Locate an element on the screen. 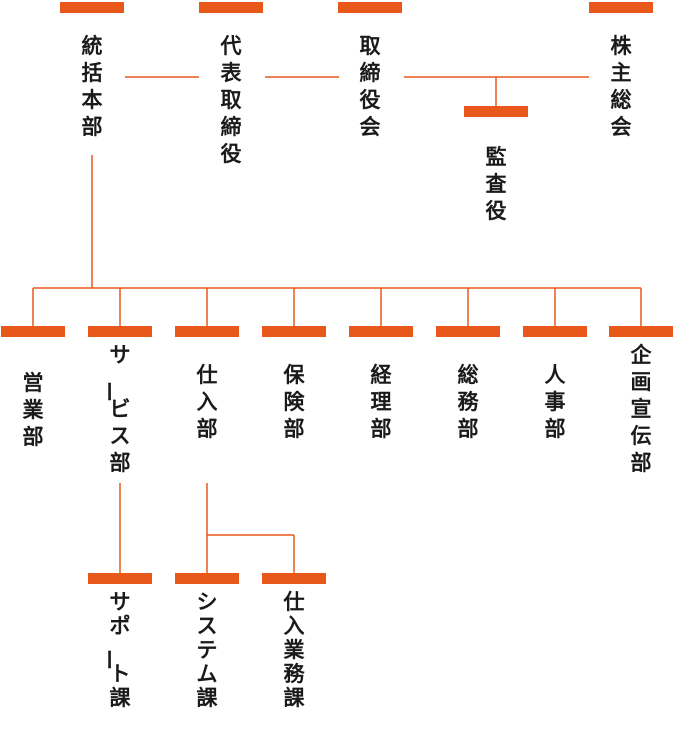  bar-support is located at coordinates (120, 578).